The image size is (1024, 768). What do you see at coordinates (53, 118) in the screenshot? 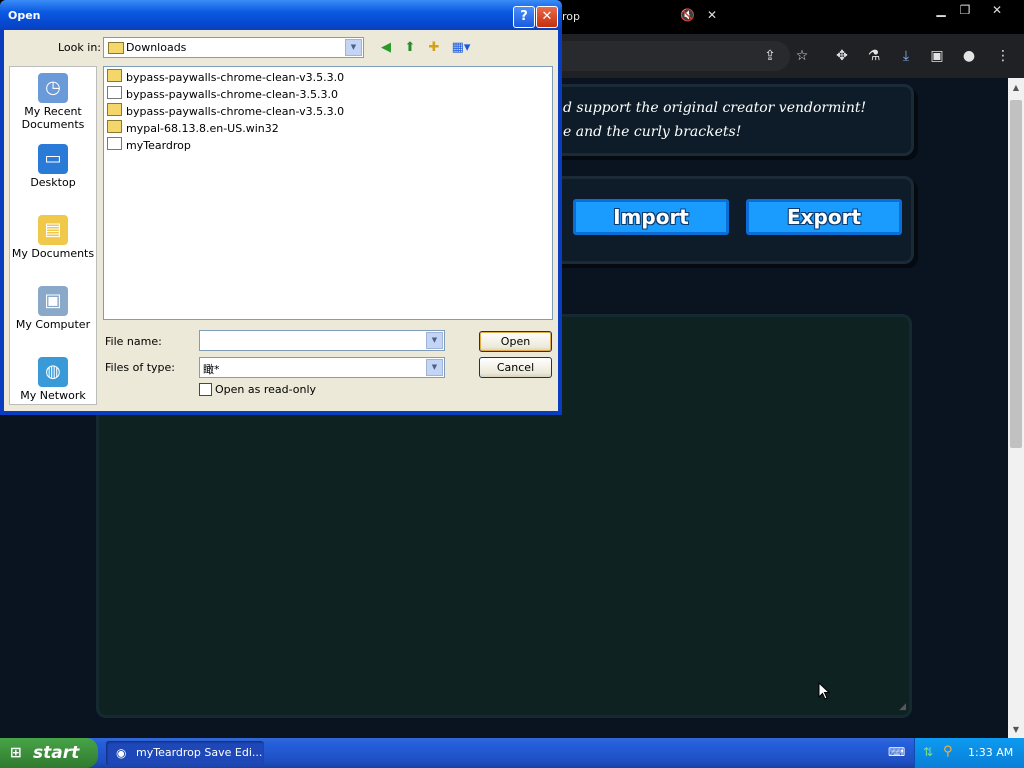
I see `place-label: My Recent Documents` at bounding box center [53, 118].